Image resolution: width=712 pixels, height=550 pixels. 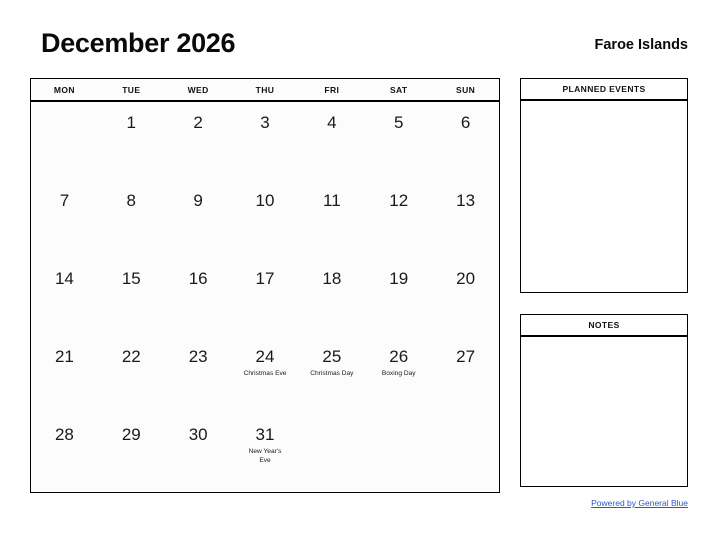 I want to click on notes-panel: NOTES, so click(x=604, y=400).